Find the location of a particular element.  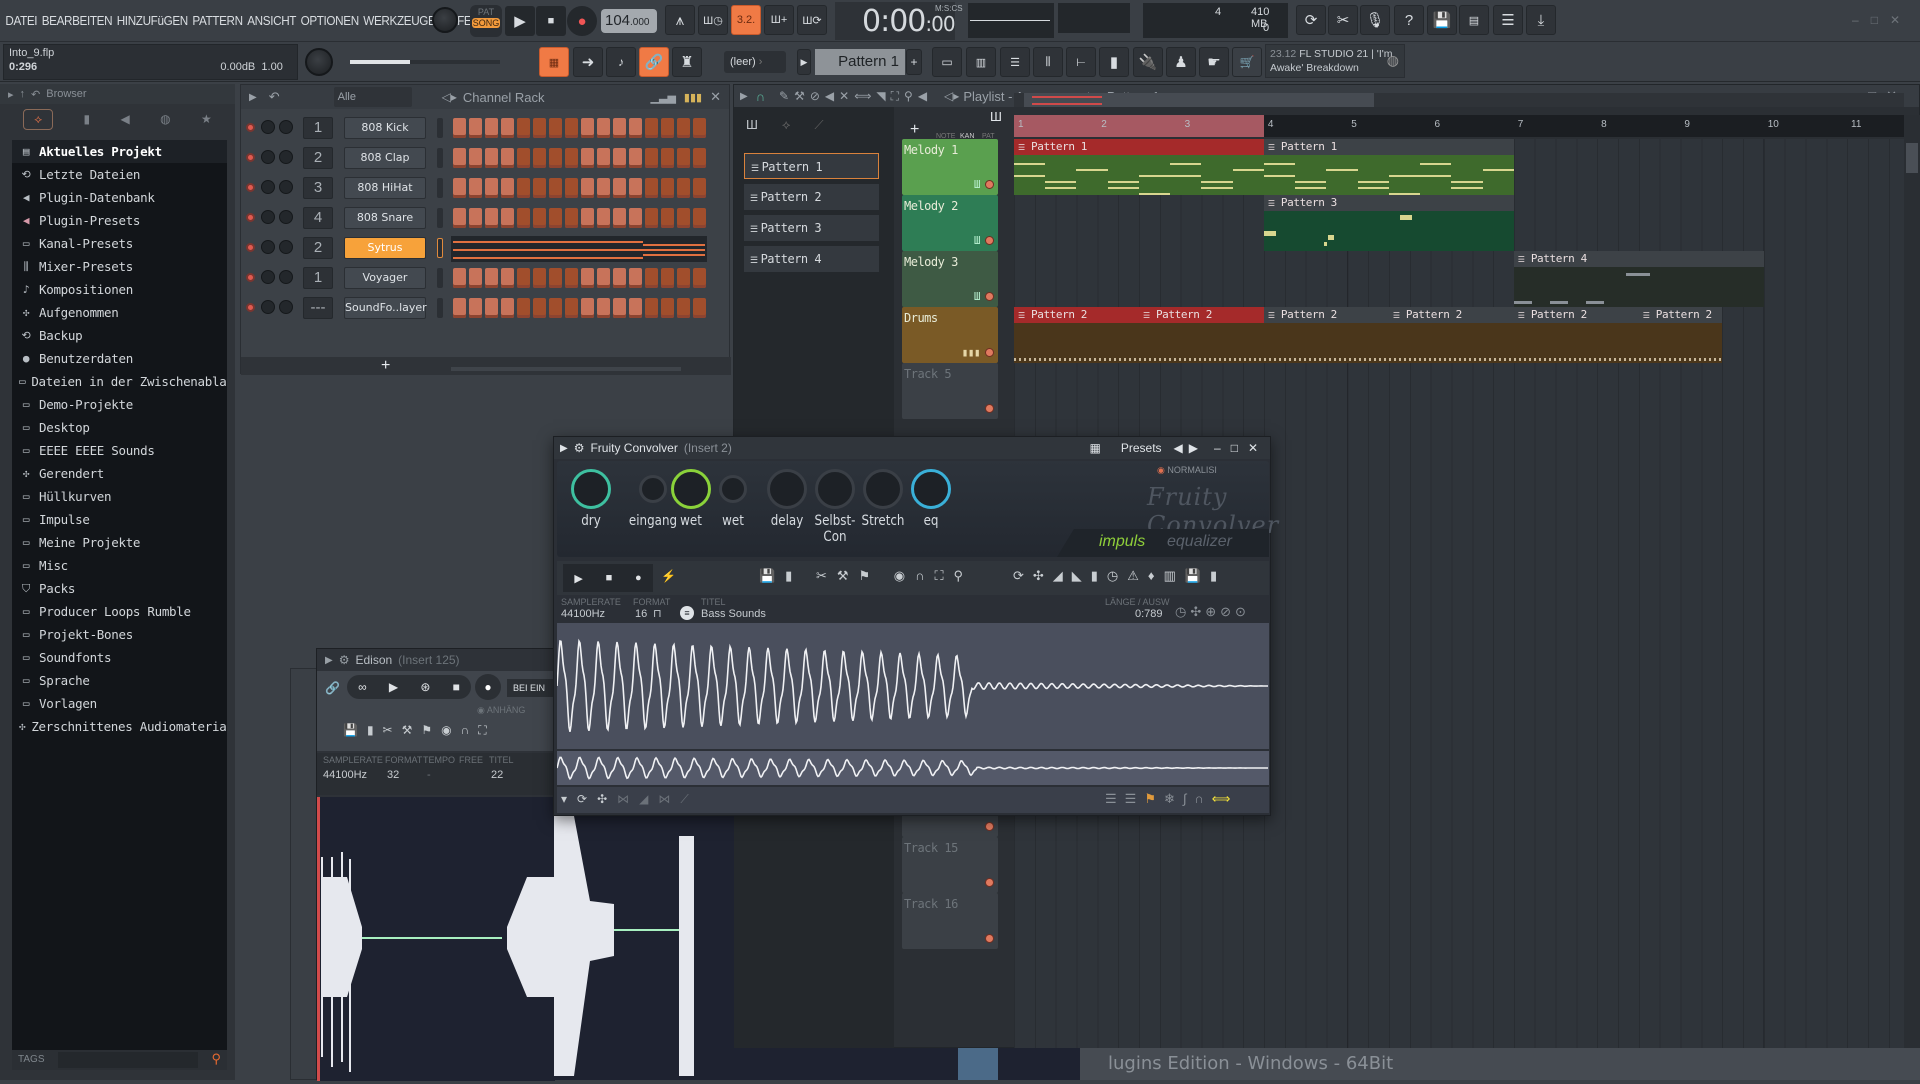

countdown-button: 3.2. is located at coordinates (746, 20).